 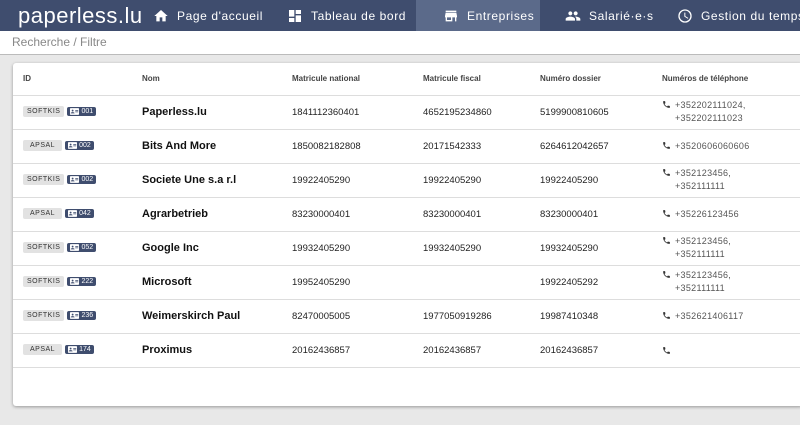 I want to click on cell-file-number: 19987410348, so click(x=591, y=316).